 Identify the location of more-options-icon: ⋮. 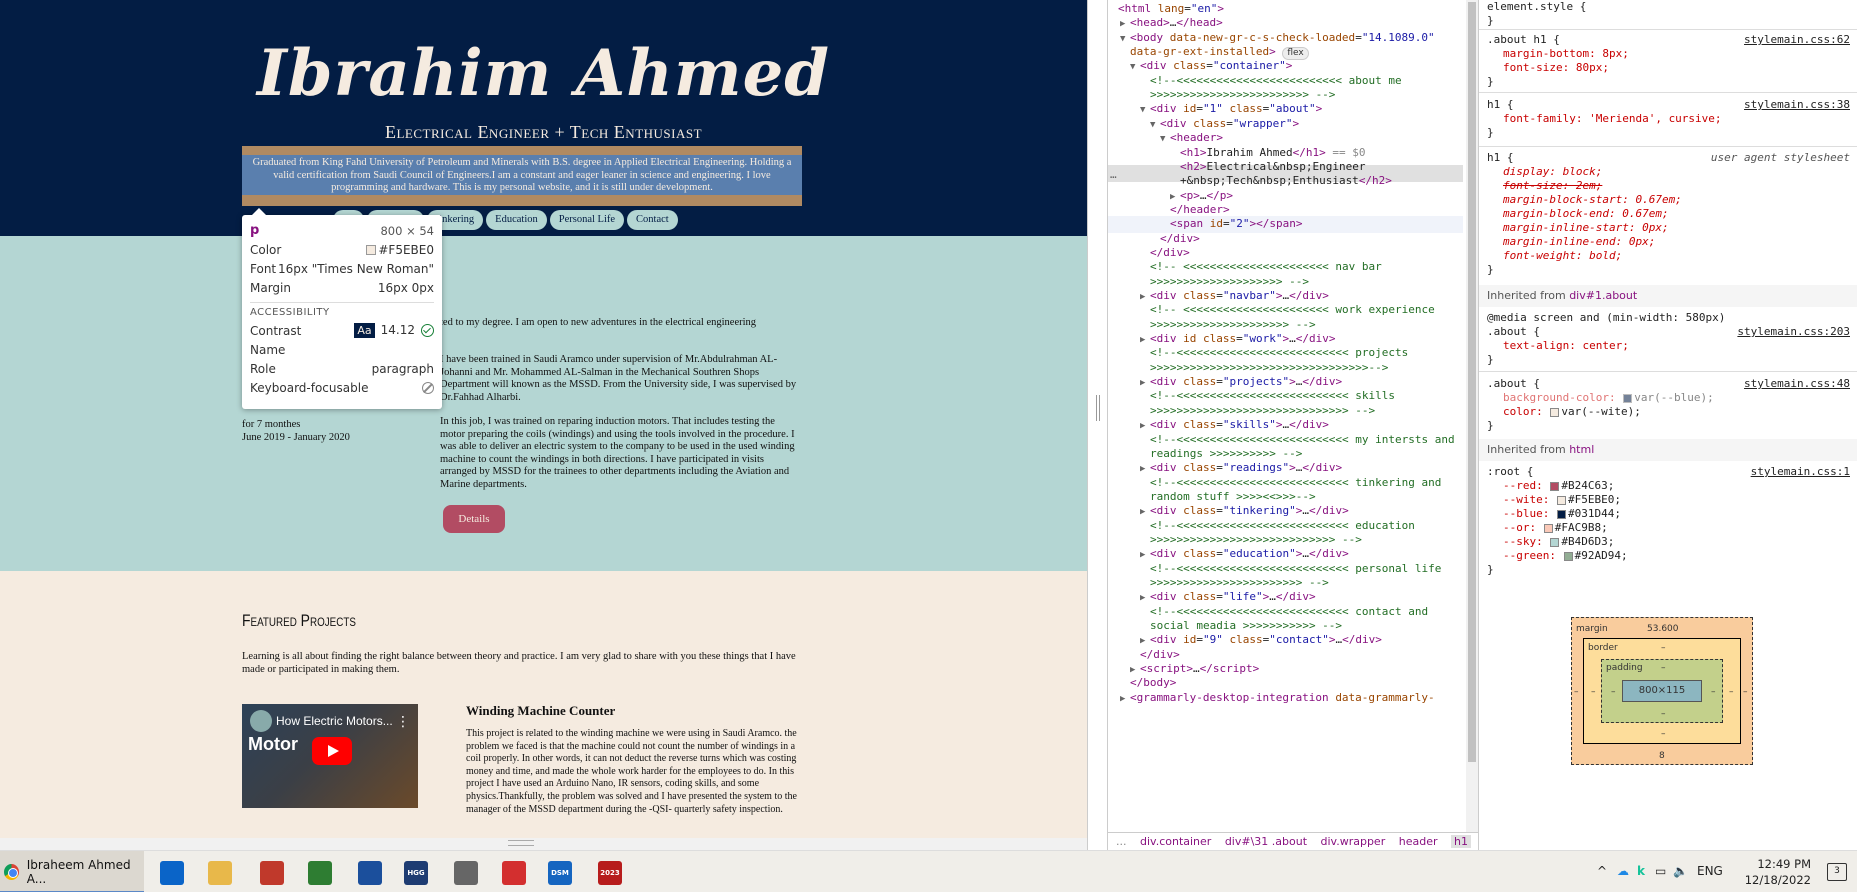
(403, 722).